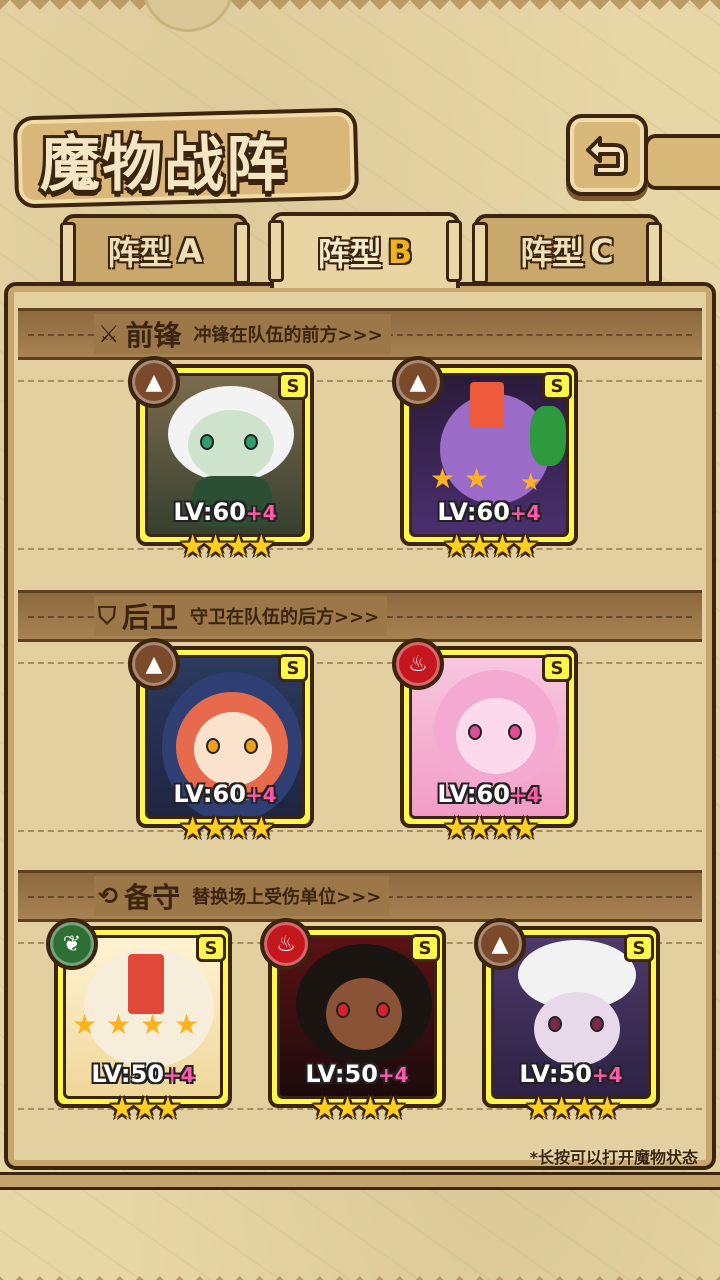  I want to click on tab-a-prefix: 阵型, so click(139, 253).